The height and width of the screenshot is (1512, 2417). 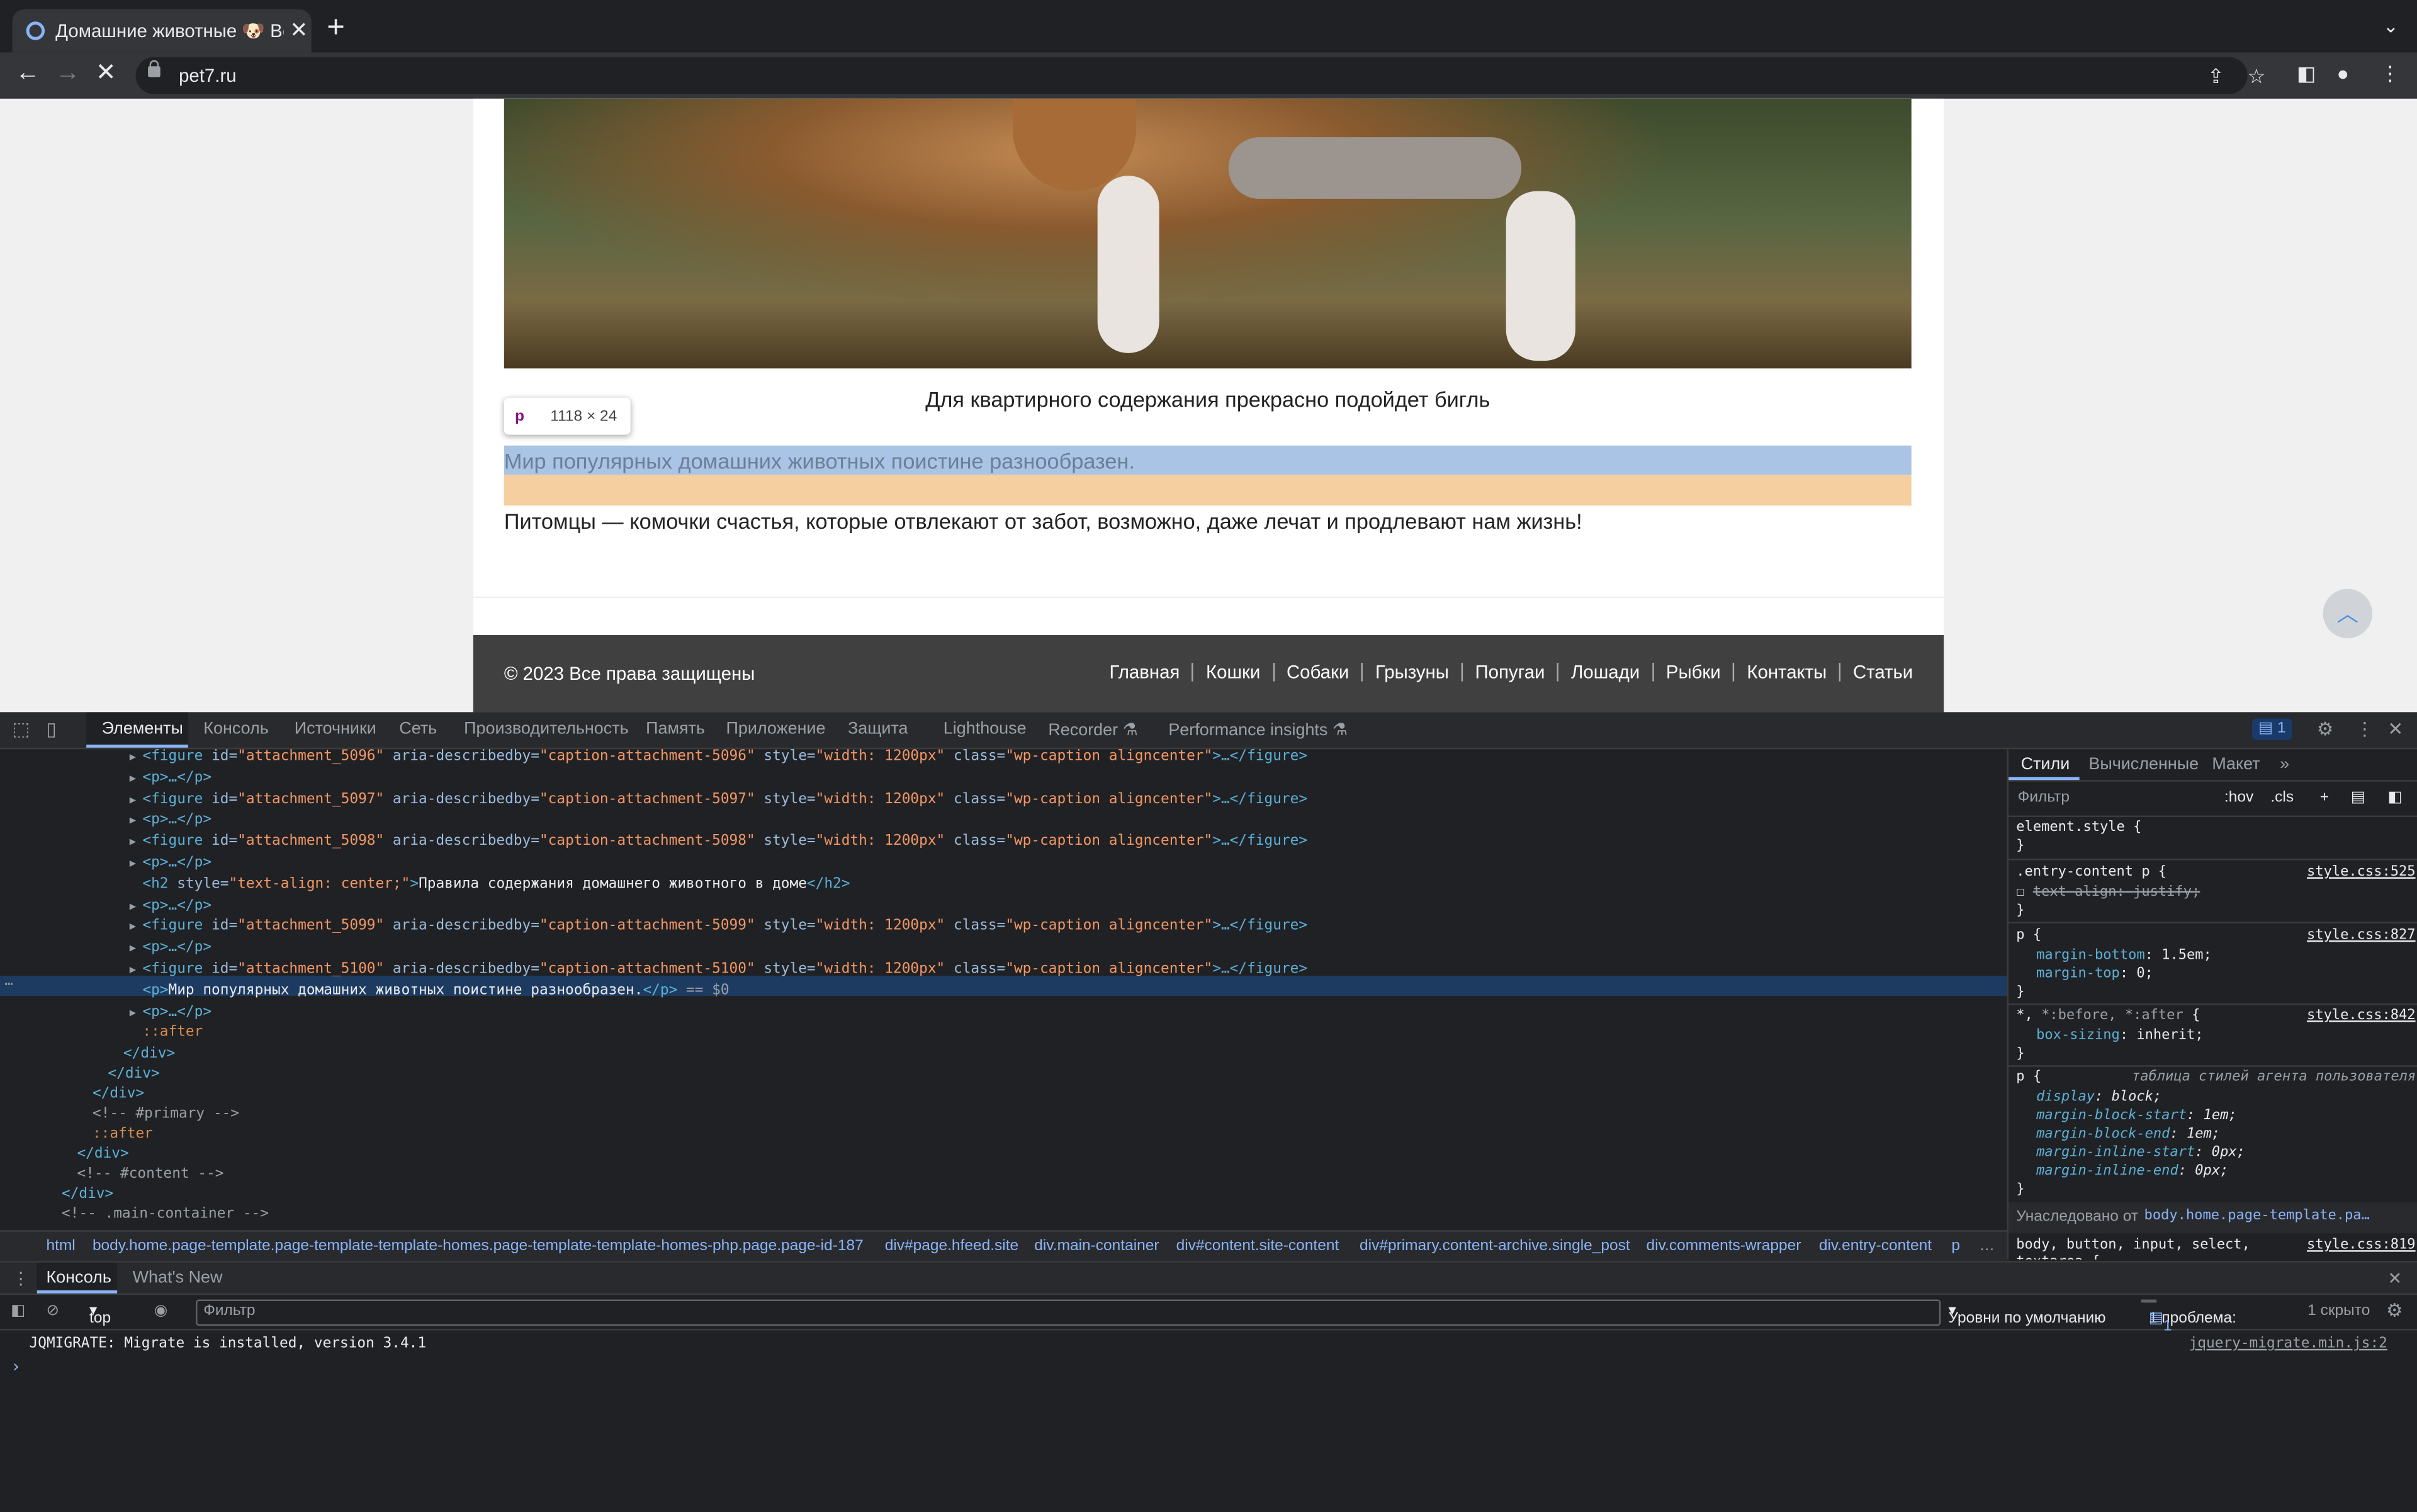 I want to click on back-icon: ←, so click(x=27, y=74).